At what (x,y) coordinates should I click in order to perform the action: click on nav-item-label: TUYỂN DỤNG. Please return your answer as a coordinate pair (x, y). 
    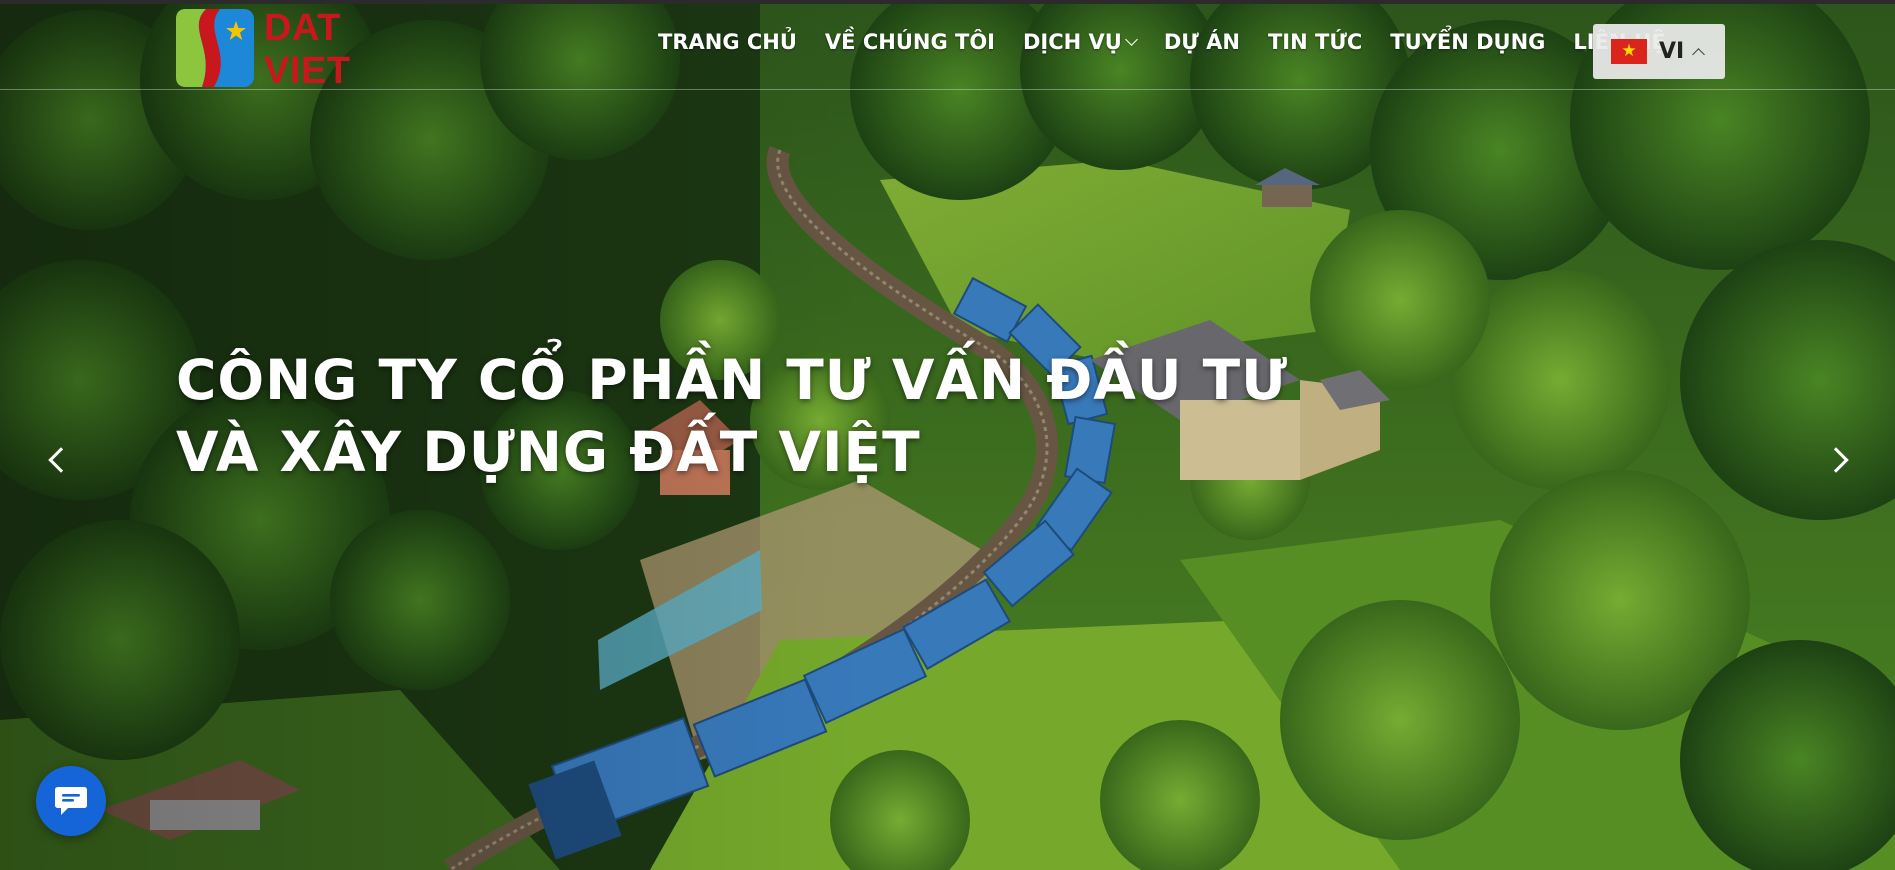
    Looking at the image, I should click on (1468, 42).